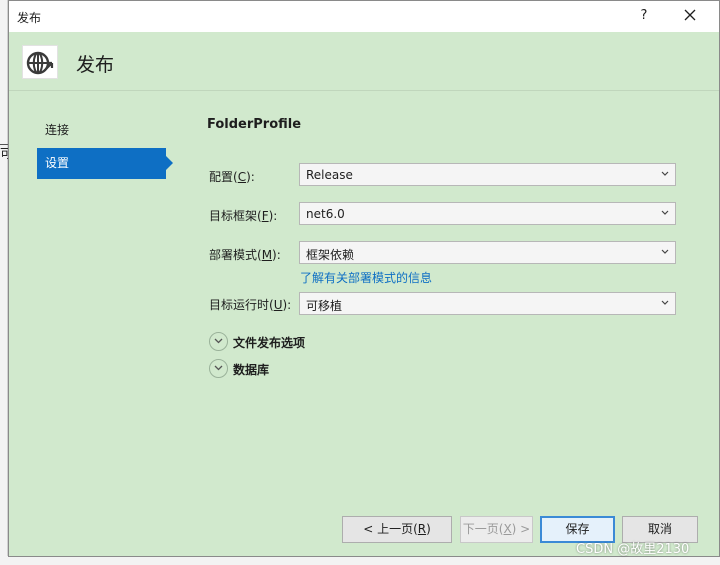 The height and width of the screenshot is (565, 720). I want to click on profile-name: FolderProfile, so click(254, 124).